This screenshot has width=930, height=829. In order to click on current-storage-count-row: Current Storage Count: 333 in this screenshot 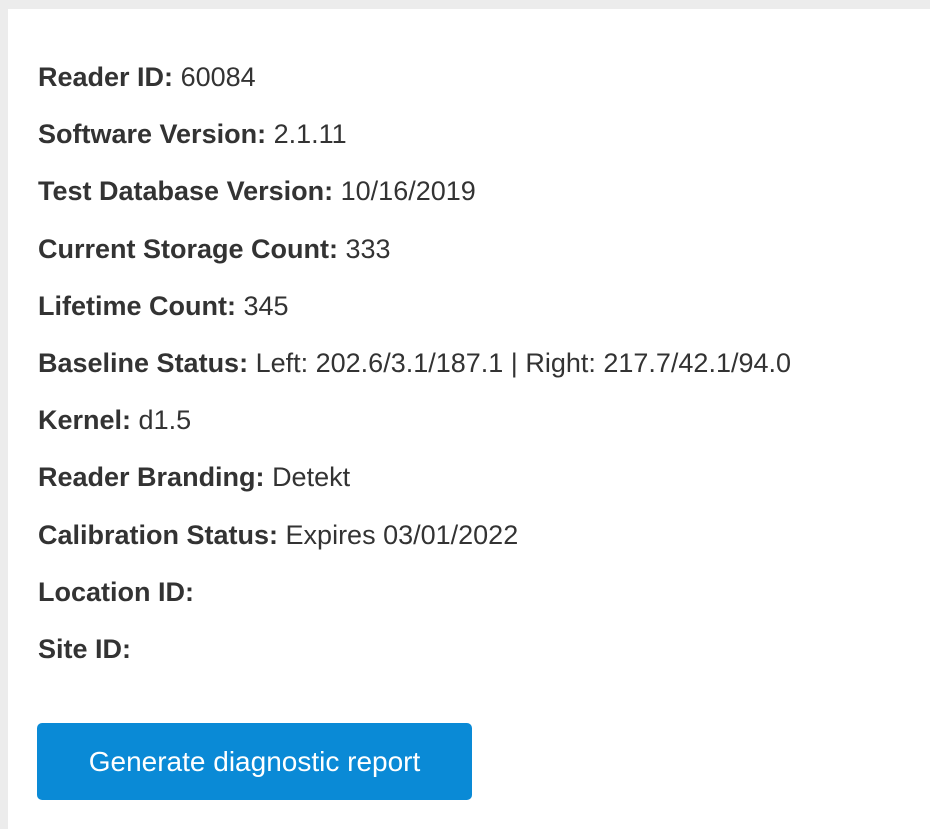, I will do `click(414, 261)`.